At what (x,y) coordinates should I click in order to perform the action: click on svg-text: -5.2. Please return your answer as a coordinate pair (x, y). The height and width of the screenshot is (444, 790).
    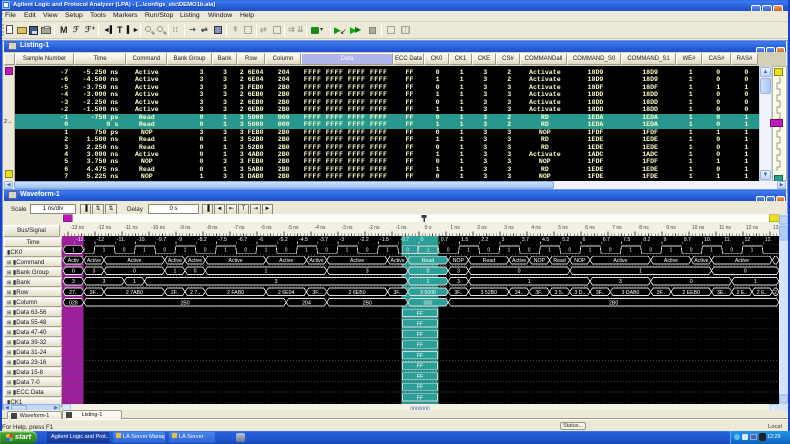
    Looking at the image, I should click on (283, 240).